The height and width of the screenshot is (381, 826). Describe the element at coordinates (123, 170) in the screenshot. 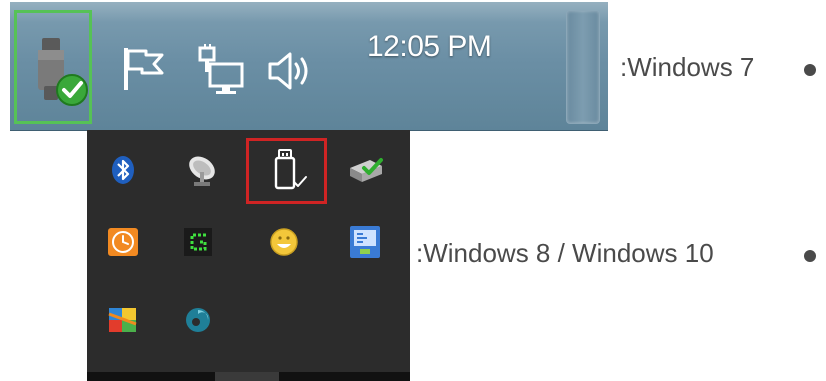

I see `bluetooth-icon` at that location.